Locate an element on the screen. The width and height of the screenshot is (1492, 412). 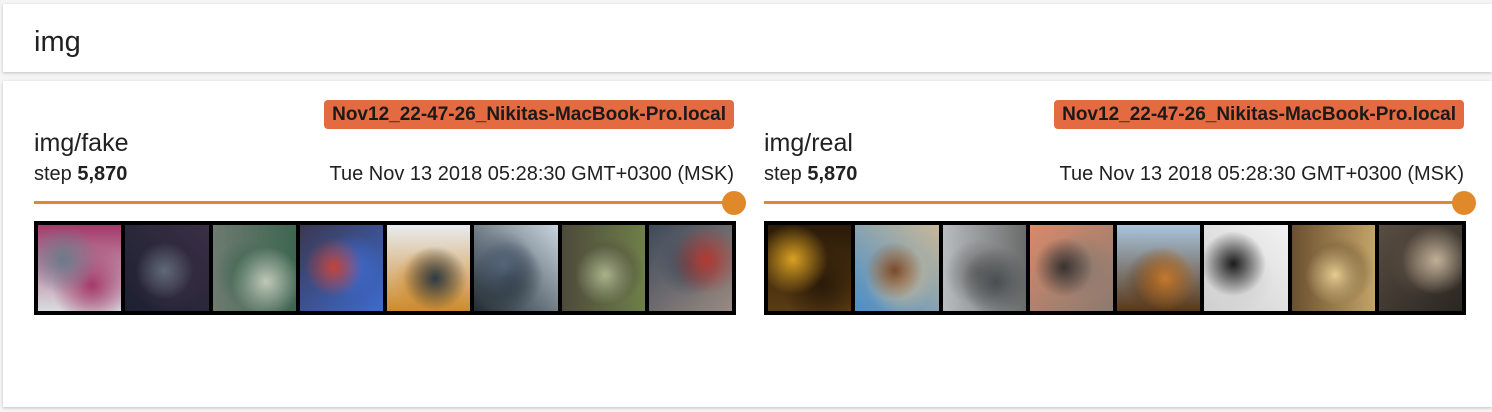
tag-group-title: img is located at coordinates (57, 42).